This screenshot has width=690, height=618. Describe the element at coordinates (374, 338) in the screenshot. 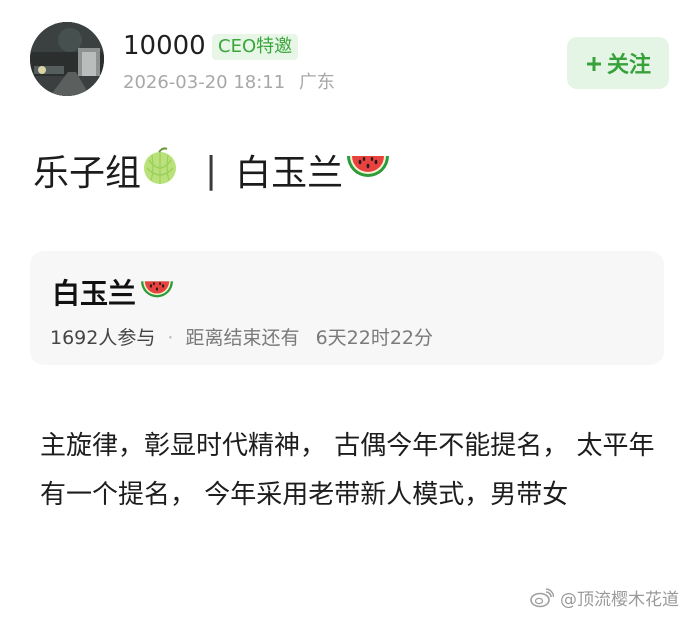

I see `poll-remaining-value: 6天22时22分` at that location.